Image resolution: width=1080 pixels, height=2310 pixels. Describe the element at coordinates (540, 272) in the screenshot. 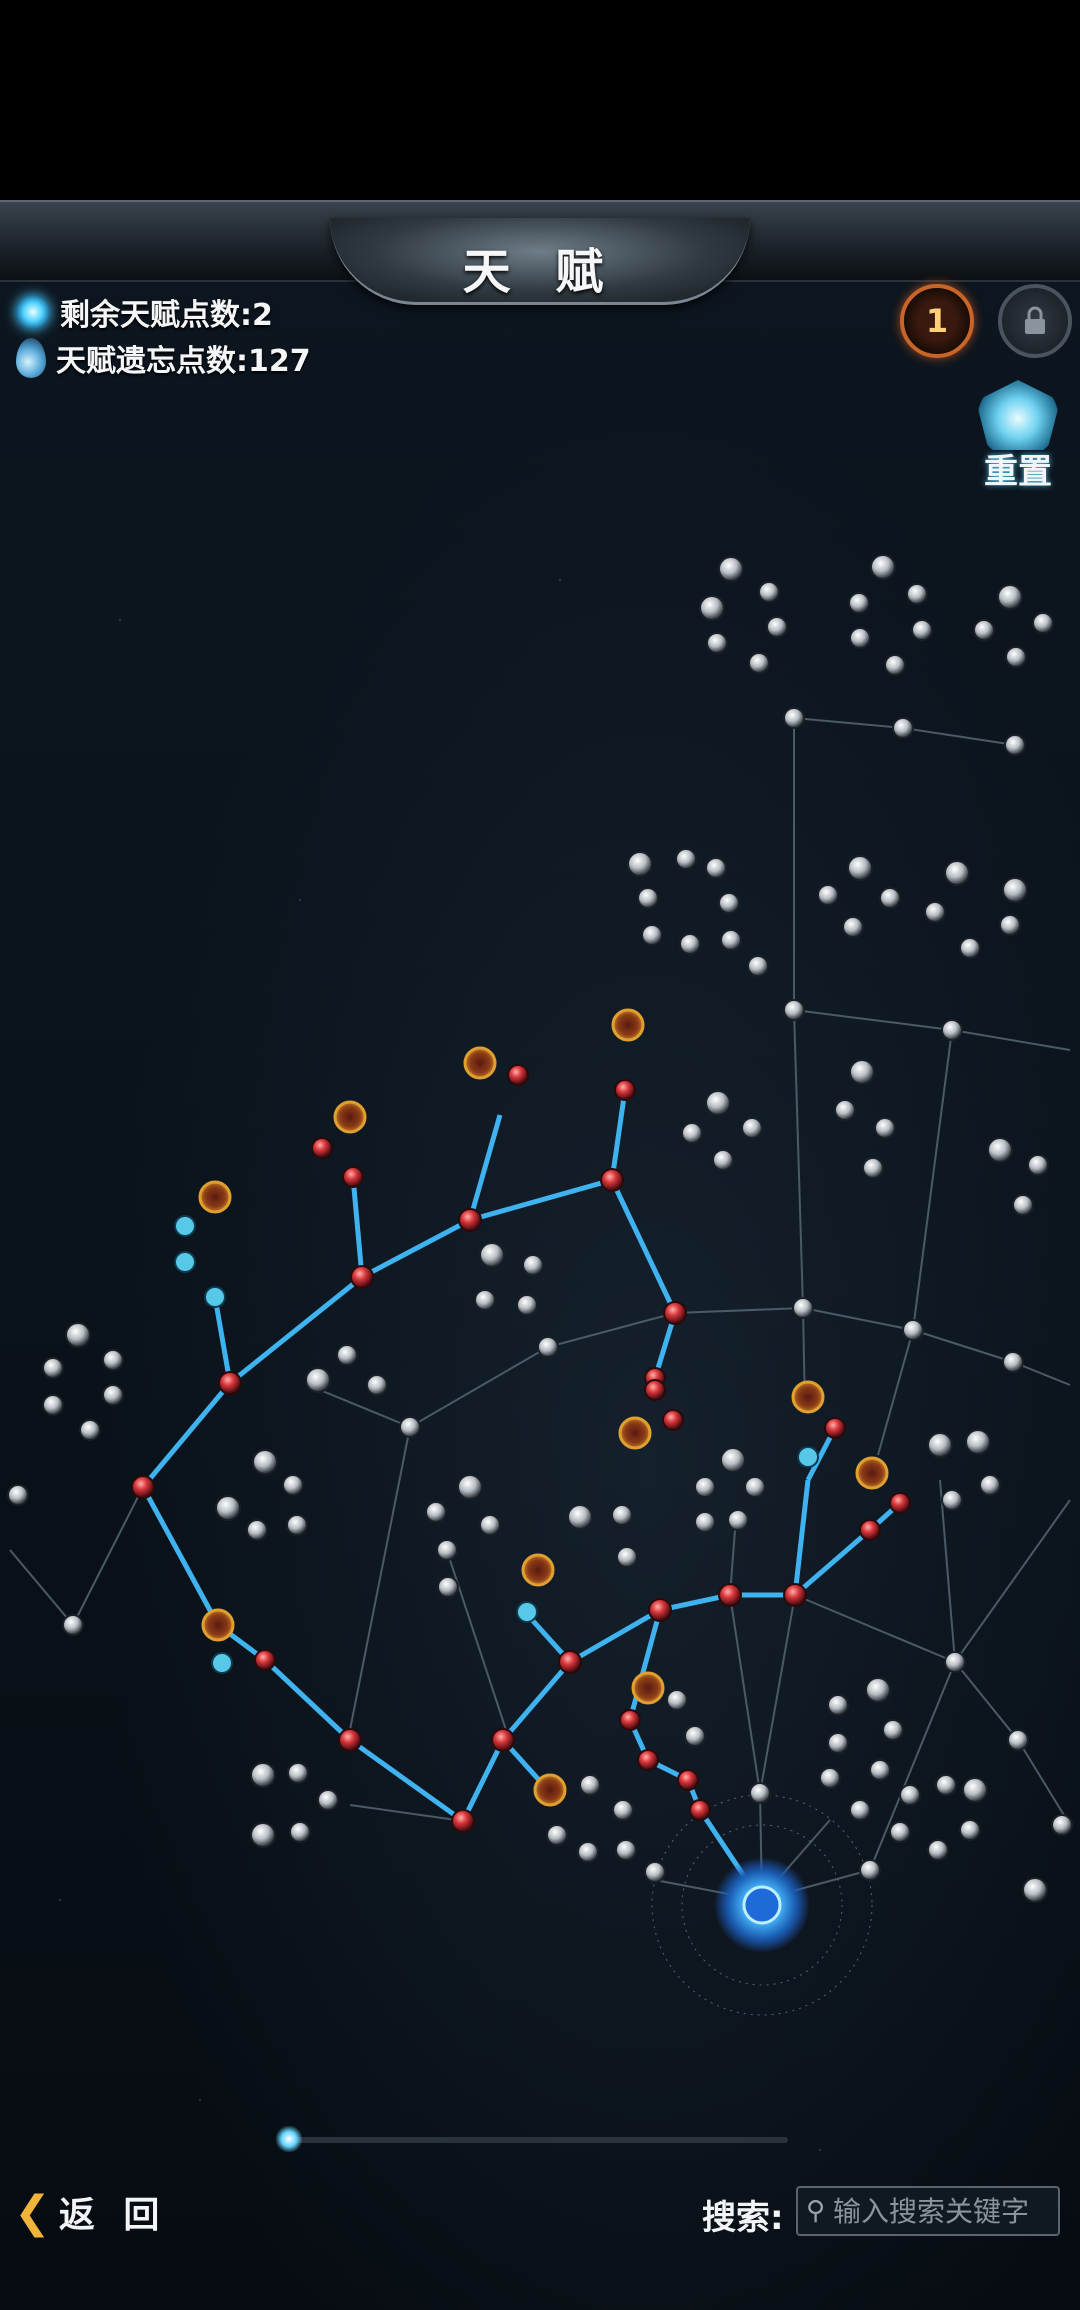

I see `page-title: 天 赋` at that location.